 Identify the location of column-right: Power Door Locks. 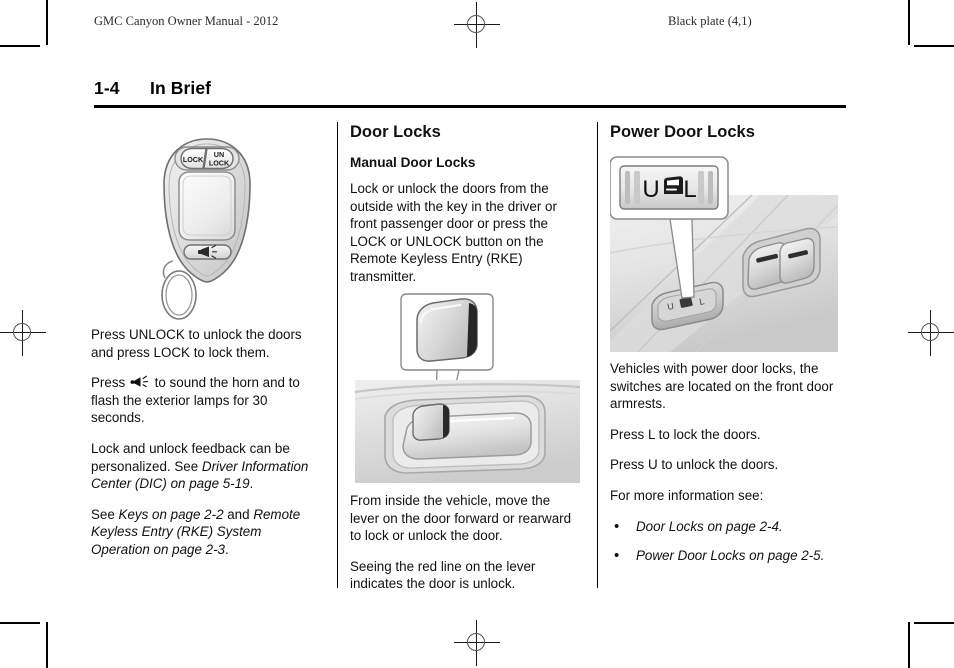
(726, 138).